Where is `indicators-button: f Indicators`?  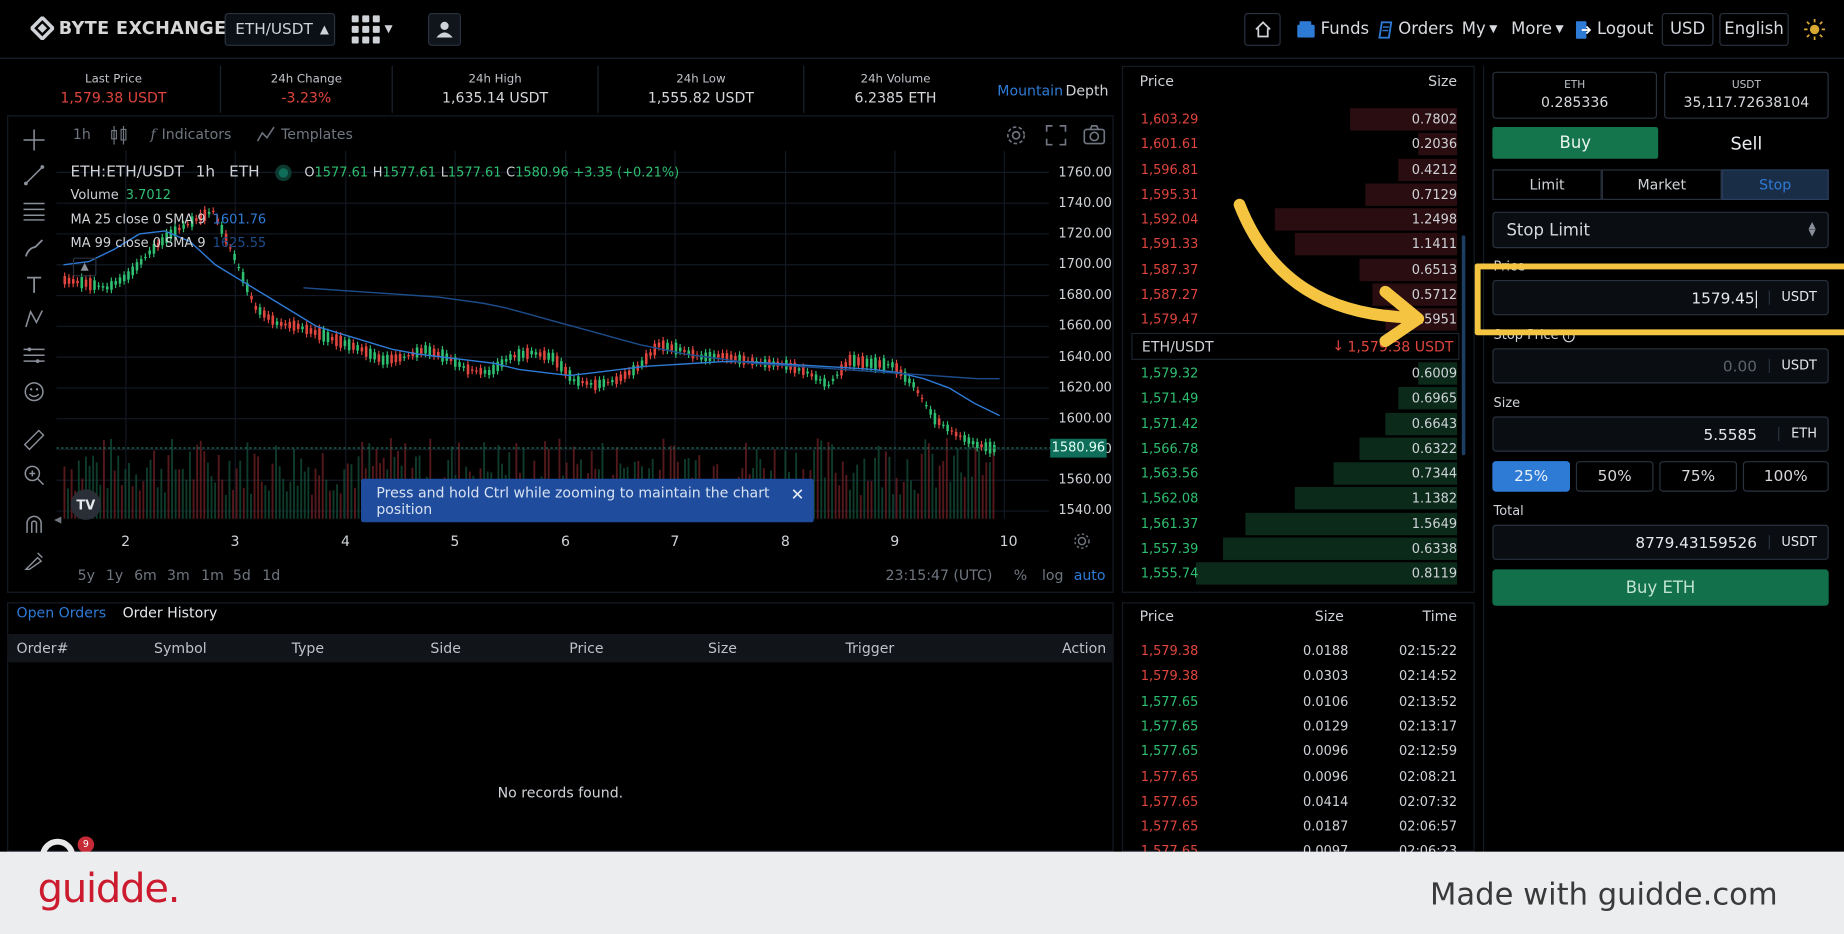
indicators-button: f Indicators is located at coordinates (191, 134).